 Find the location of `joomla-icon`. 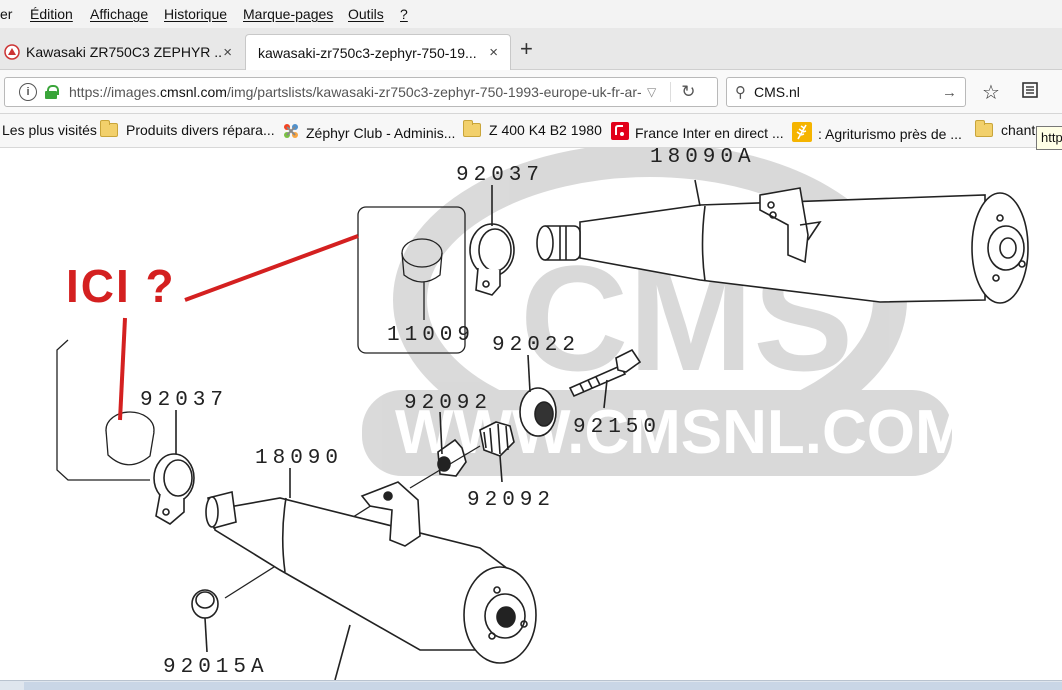

joomla-icon is located at coordinates (291, 132).